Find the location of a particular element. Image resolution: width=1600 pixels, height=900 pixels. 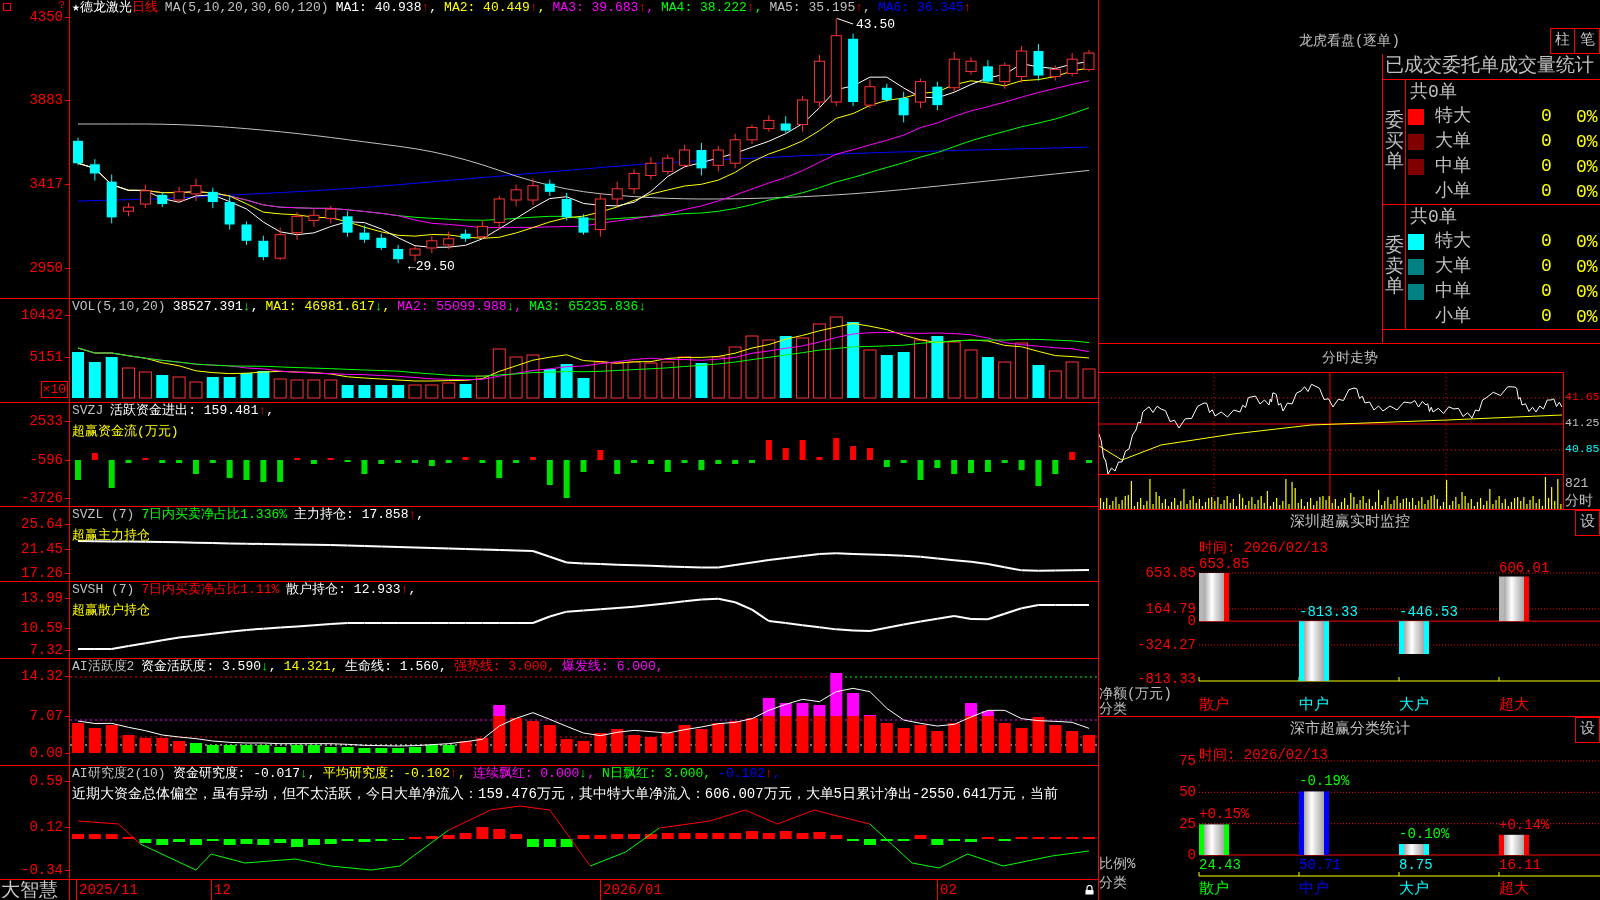

category-label: 大户 is located at coordinates (1414, 706).